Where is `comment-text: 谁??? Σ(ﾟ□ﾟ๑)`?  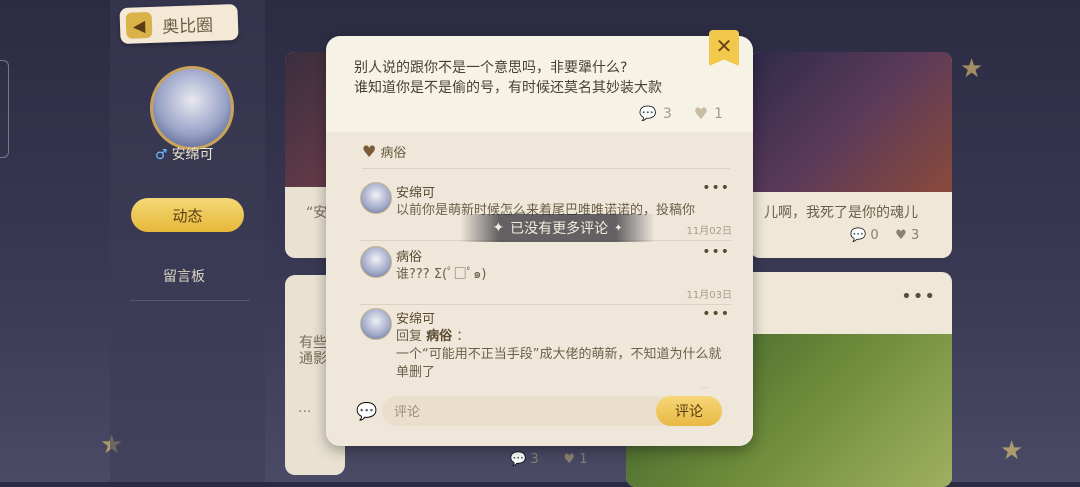 comment-text: 谁??? Σ(ﾟ□ﾟ๑) is located at coordinates (441, 274).